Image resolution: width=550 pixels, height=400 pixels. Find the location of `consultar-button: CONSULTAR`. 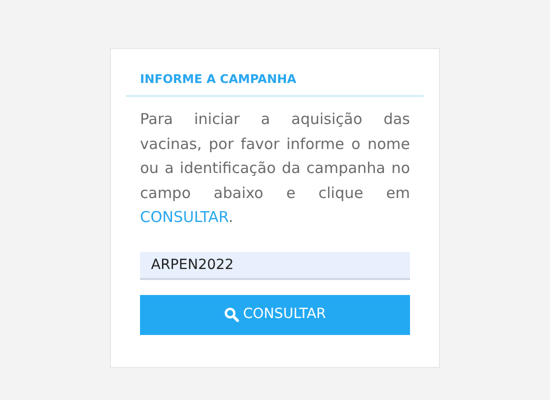

consultar-button: CONSULTAR is located at coordinates (275, 314).